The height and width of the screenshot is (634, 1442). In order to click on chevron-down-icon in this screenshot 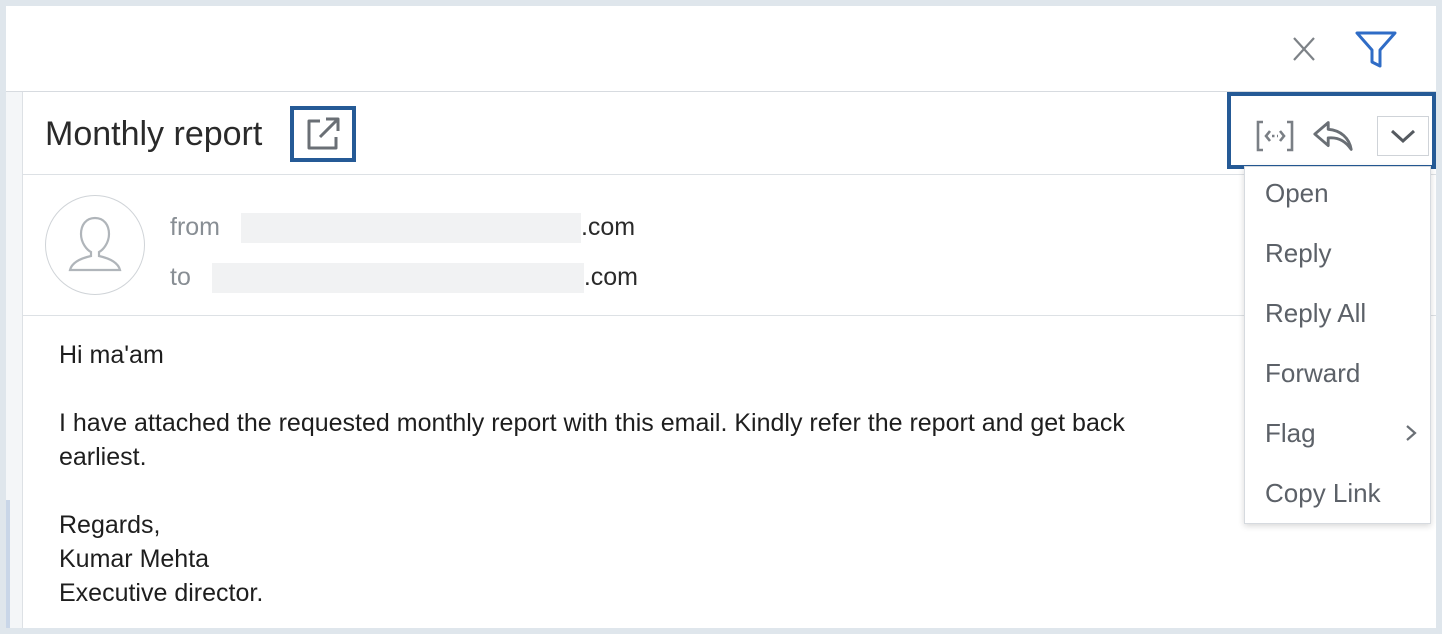, I will do `click(1403, 136)`.